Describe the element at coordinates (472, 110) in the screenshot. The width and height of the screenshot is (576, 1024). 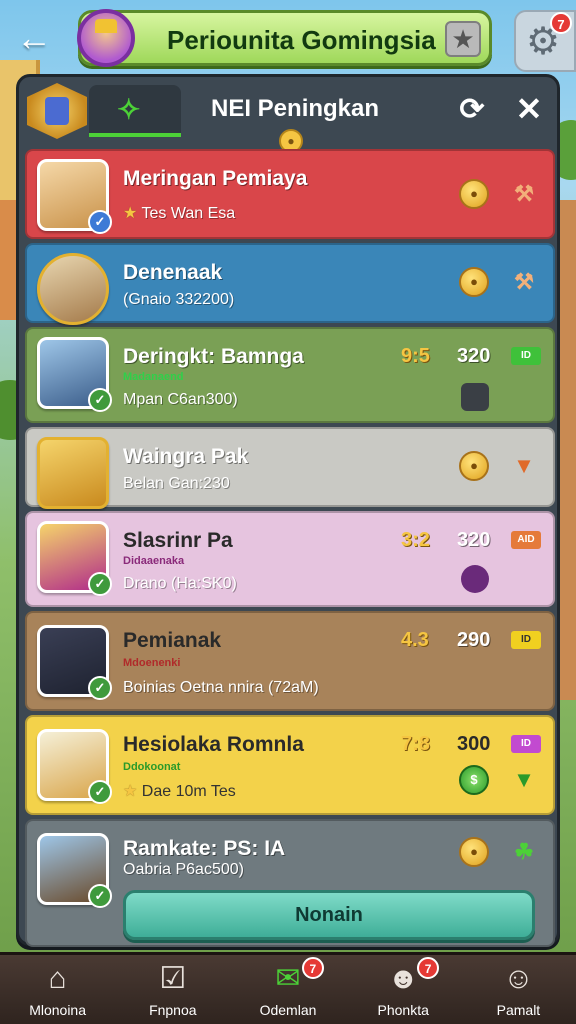
I see `refresh-icon: ⟳` at that location.